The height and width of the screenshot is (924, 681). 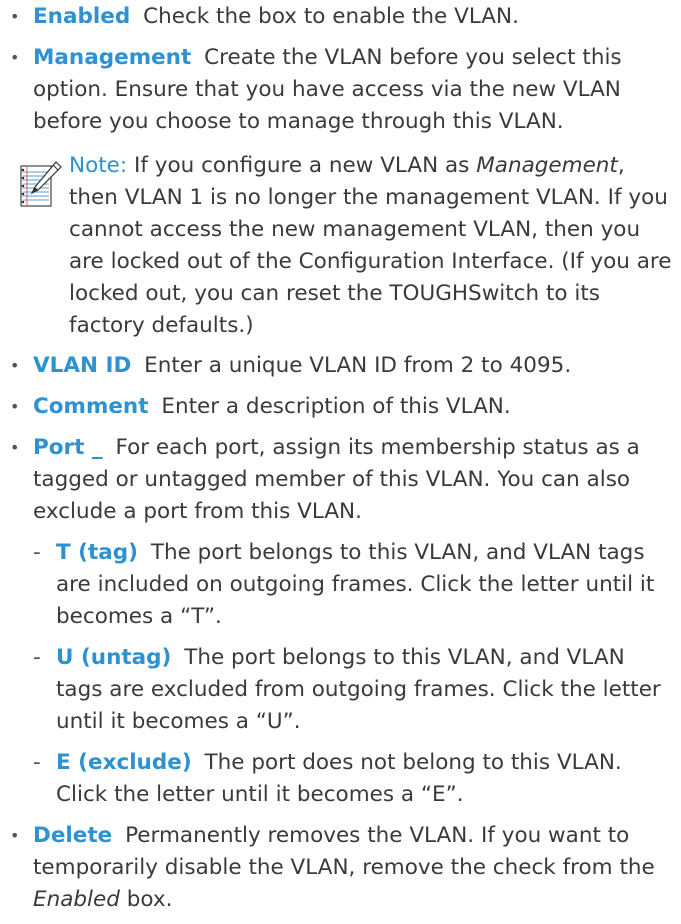 What do you see at coordinates (301, 165) in the screenshot?
I see `note-text-before: If you configure a new VLAN as` at bounding box center [301, 165].